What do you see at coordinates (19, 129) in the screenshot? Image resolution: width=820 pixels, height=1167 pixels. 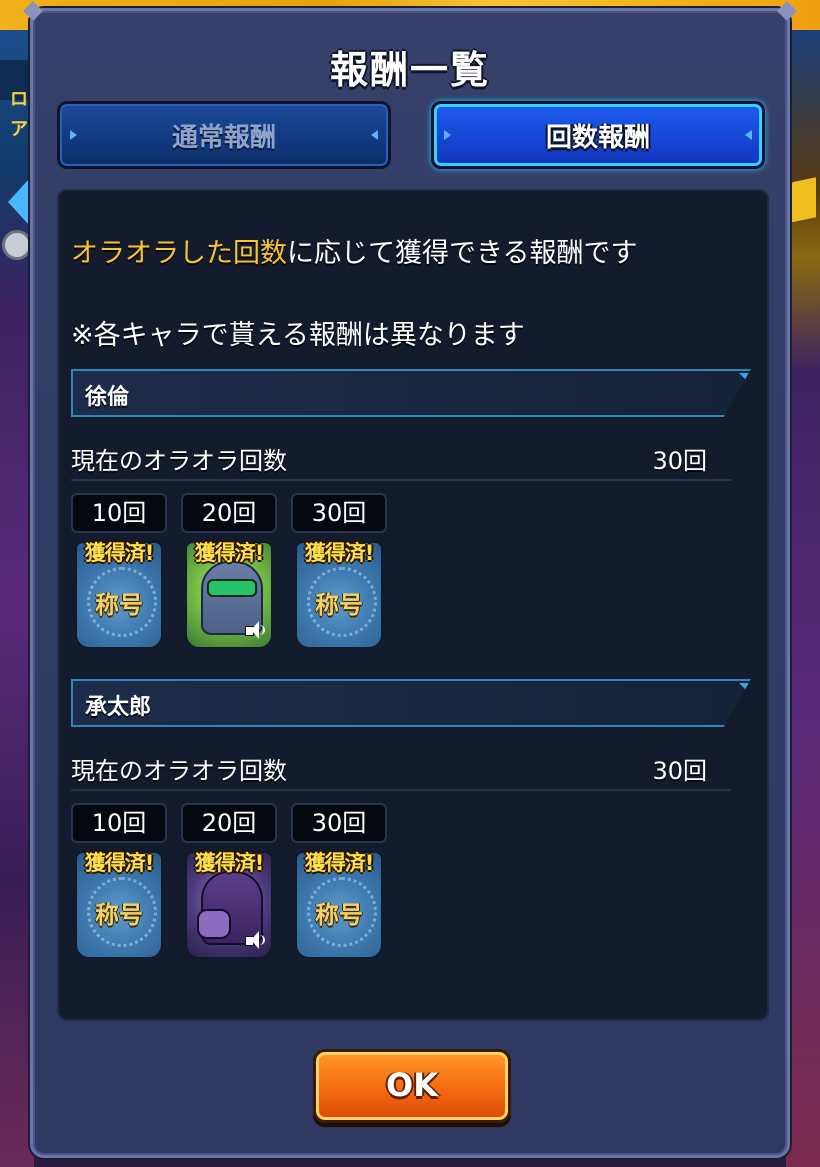 I see `left-letter-2: ア` at bounding box center [19, 129].